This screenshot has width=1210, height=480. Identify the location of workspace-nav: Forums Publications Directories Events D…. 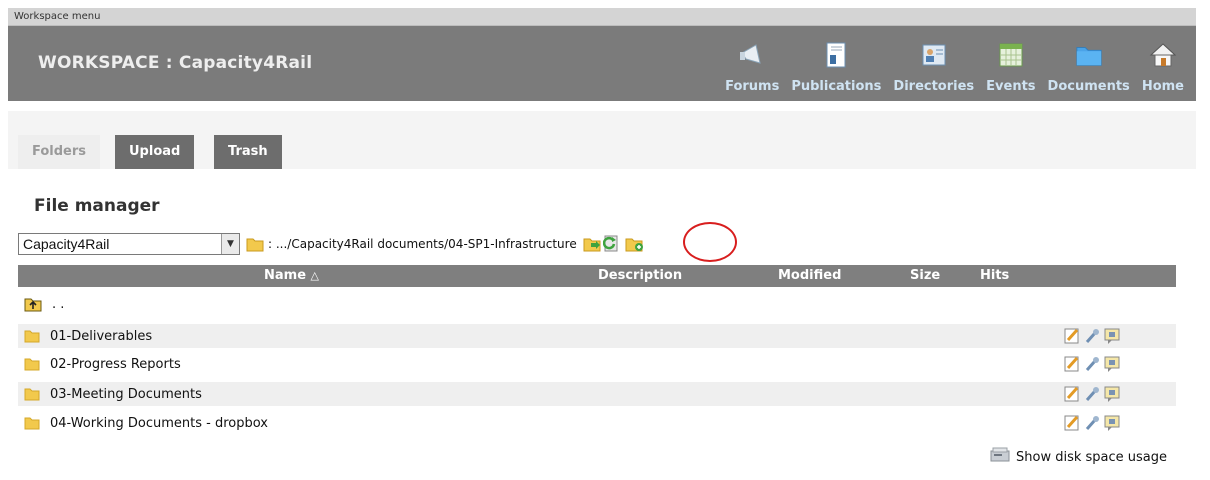
(954, 65).